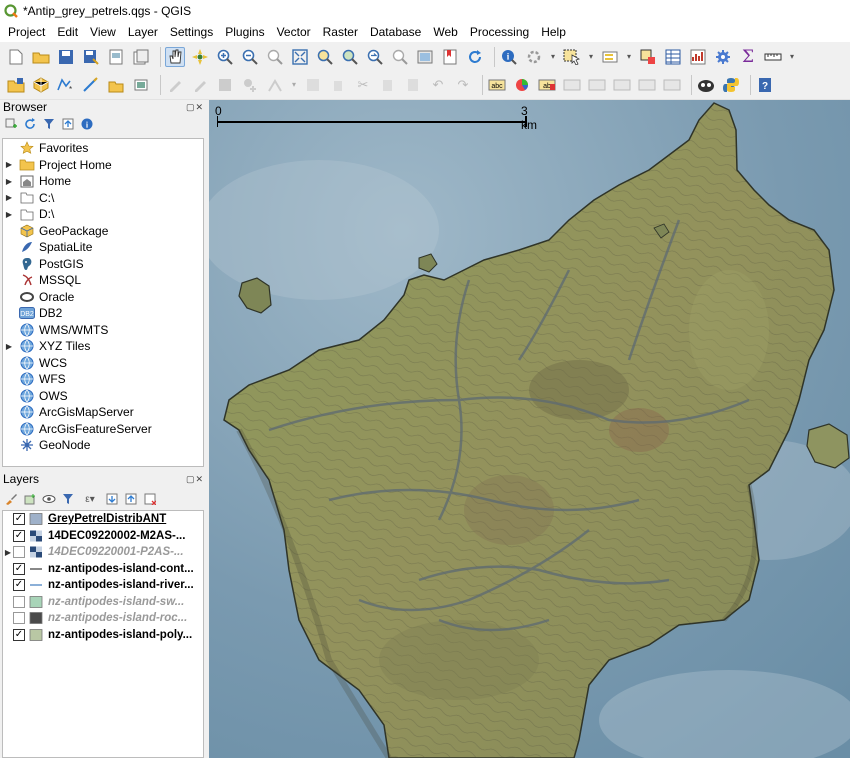 The width and height of the screenshot is (850, 758). I want to click on measure-icon, so click(773, 57).